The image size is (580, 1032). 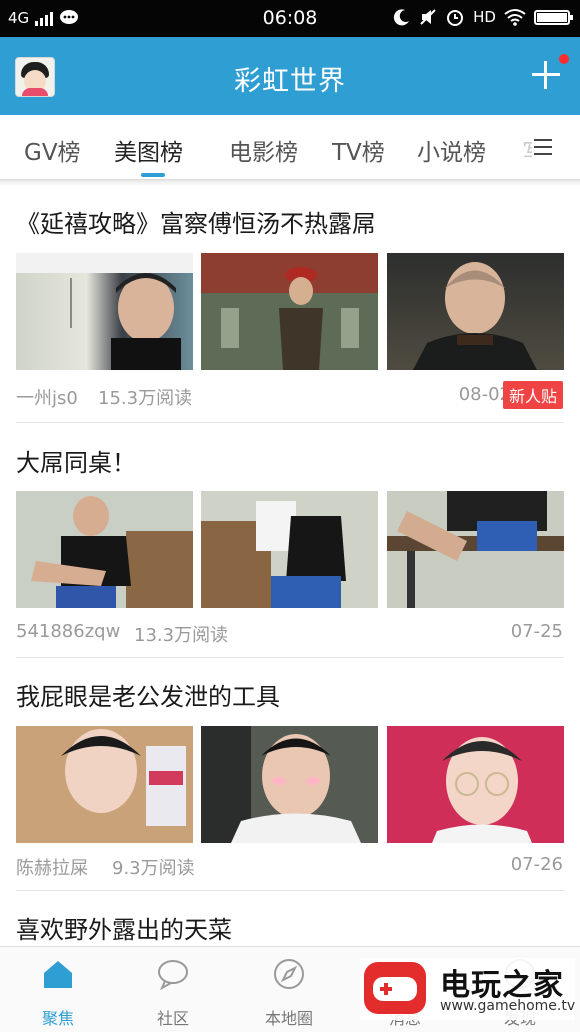 I want to click on tab-partial: 写, so click(x=527, y=150).